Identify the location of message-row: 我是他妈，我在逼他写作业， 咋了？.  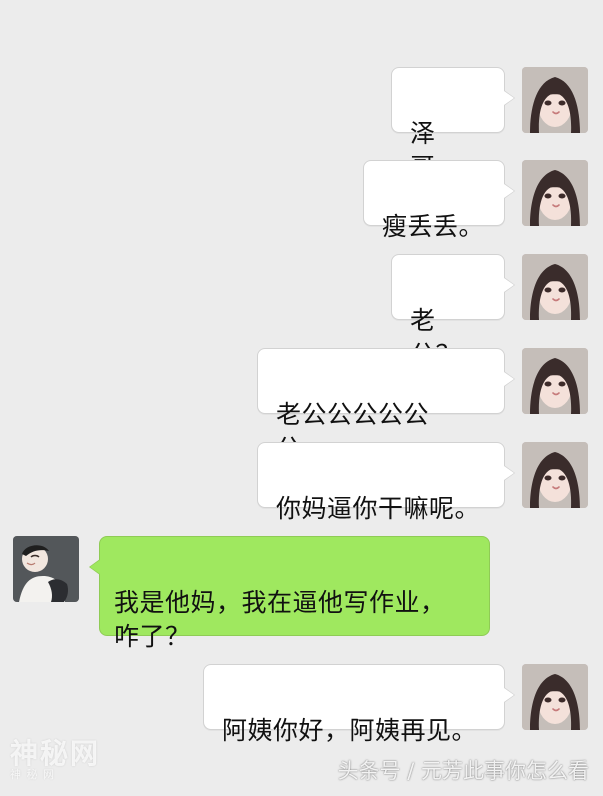
(301, 593).